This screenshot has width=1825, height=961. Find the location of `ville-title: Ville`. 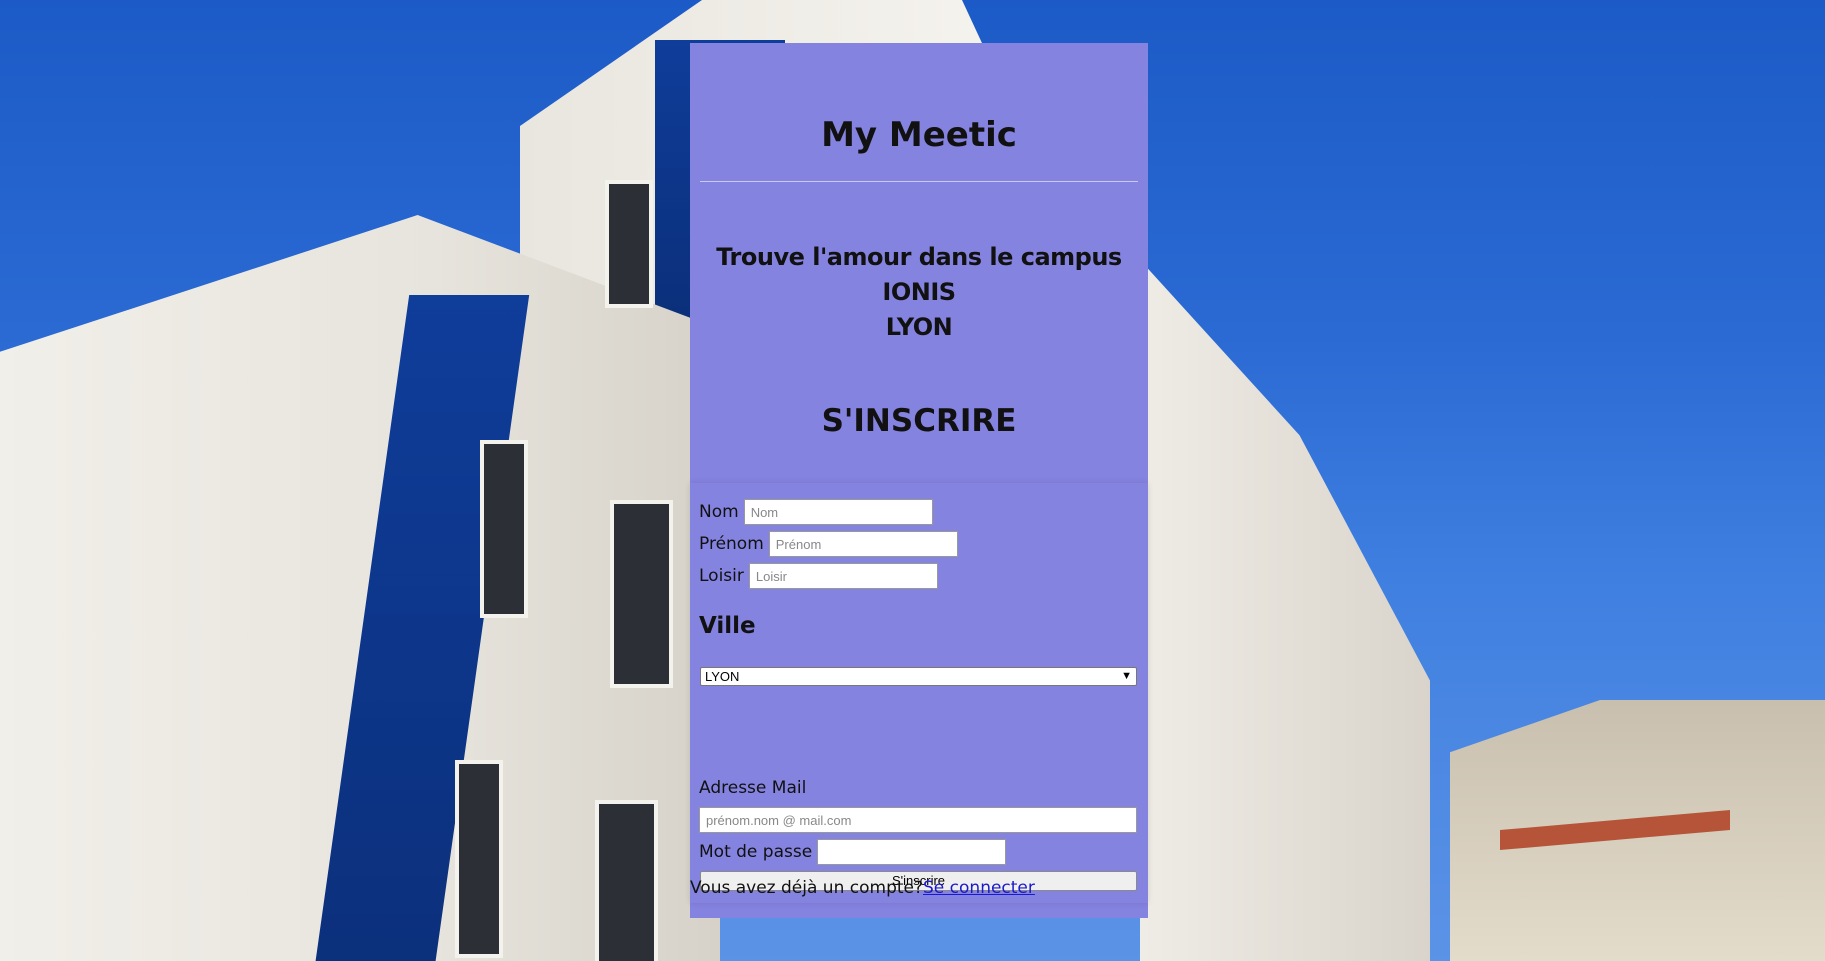

ville-title: Ville is located at coordinates (727, 626).